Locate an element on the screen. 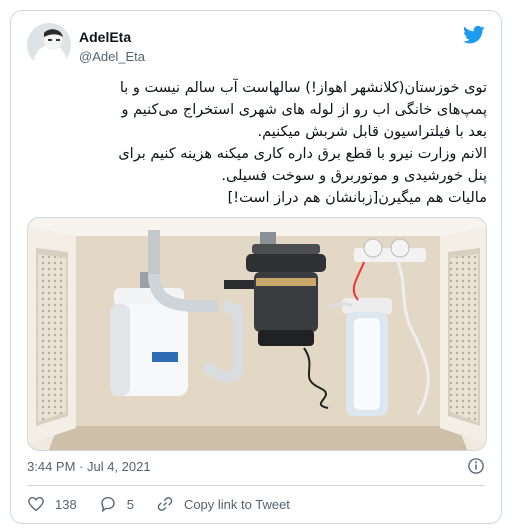  author-name: AdelEta is located at coordinates (105, 37).